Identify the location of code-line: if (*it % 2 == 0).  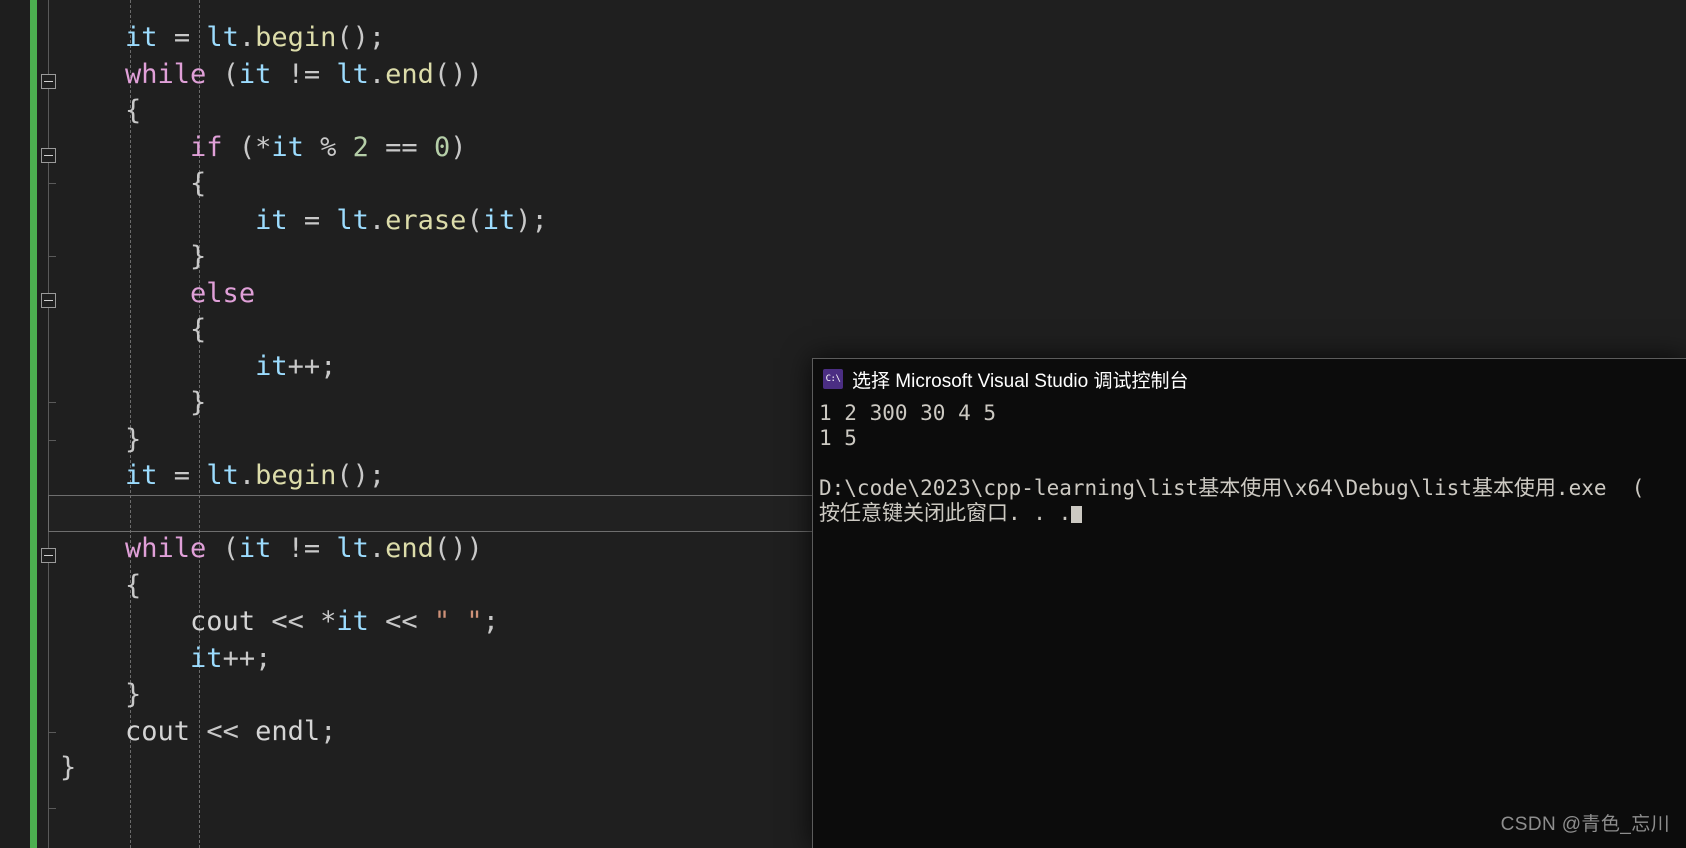
(873, 148).